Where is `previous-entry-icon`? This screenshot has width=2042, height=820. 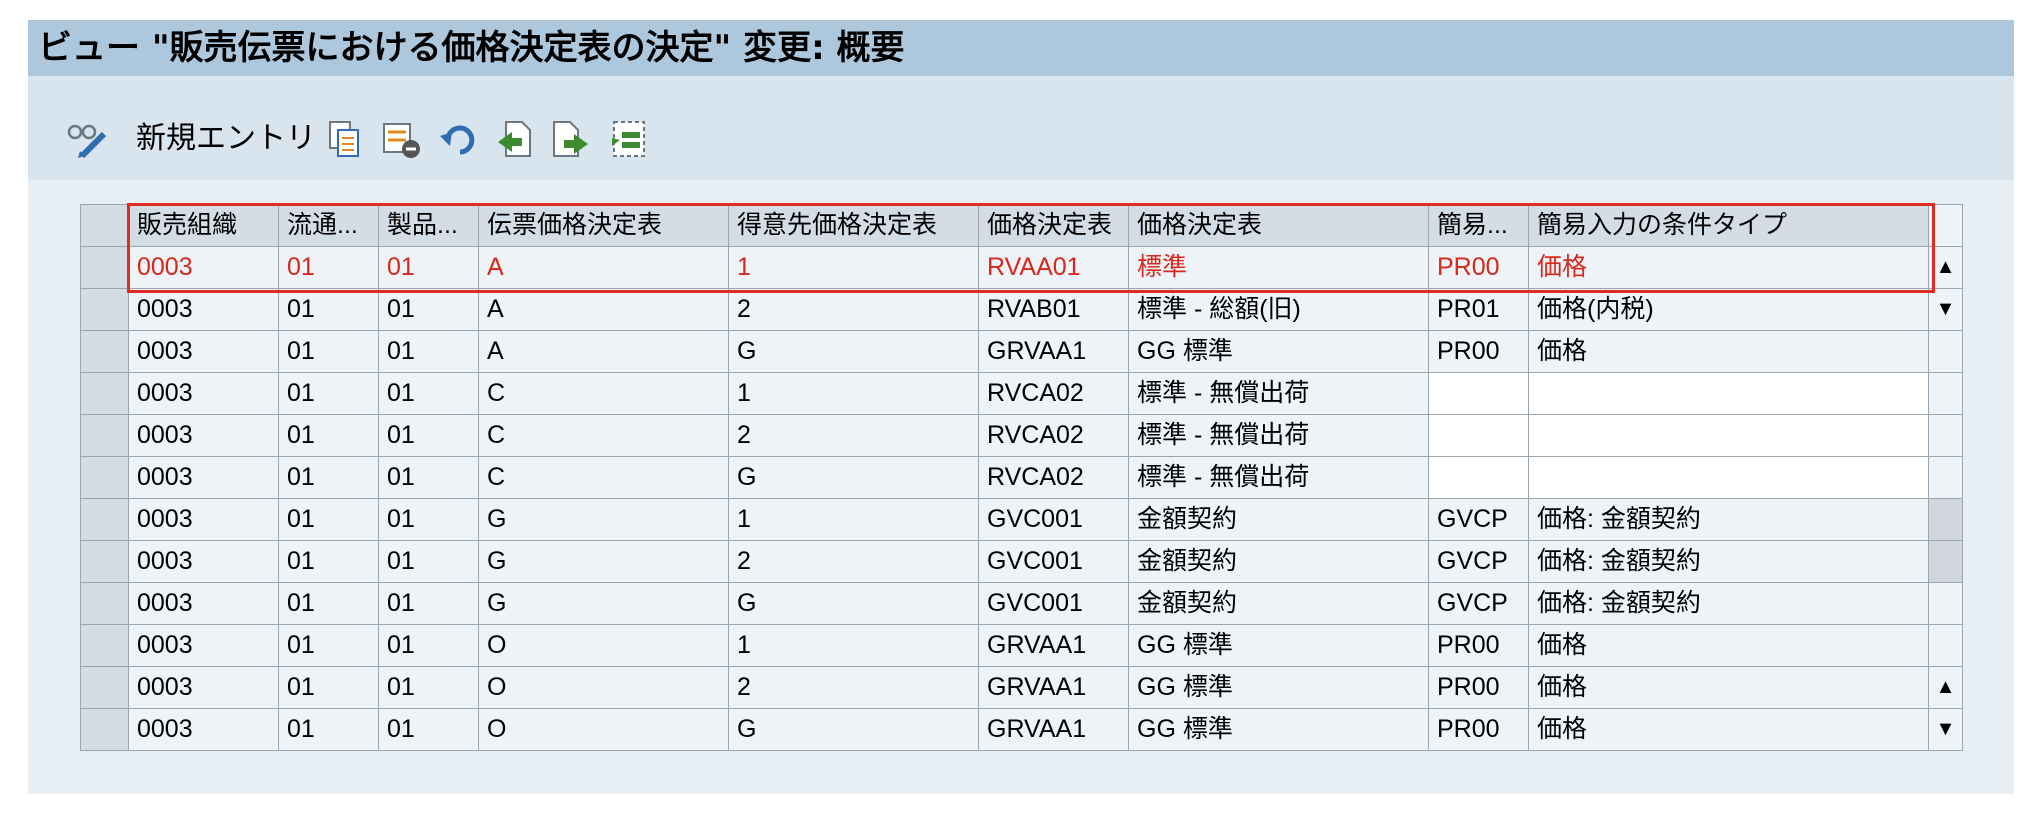 previous-entry-icon is located at coordinates (514, 139).